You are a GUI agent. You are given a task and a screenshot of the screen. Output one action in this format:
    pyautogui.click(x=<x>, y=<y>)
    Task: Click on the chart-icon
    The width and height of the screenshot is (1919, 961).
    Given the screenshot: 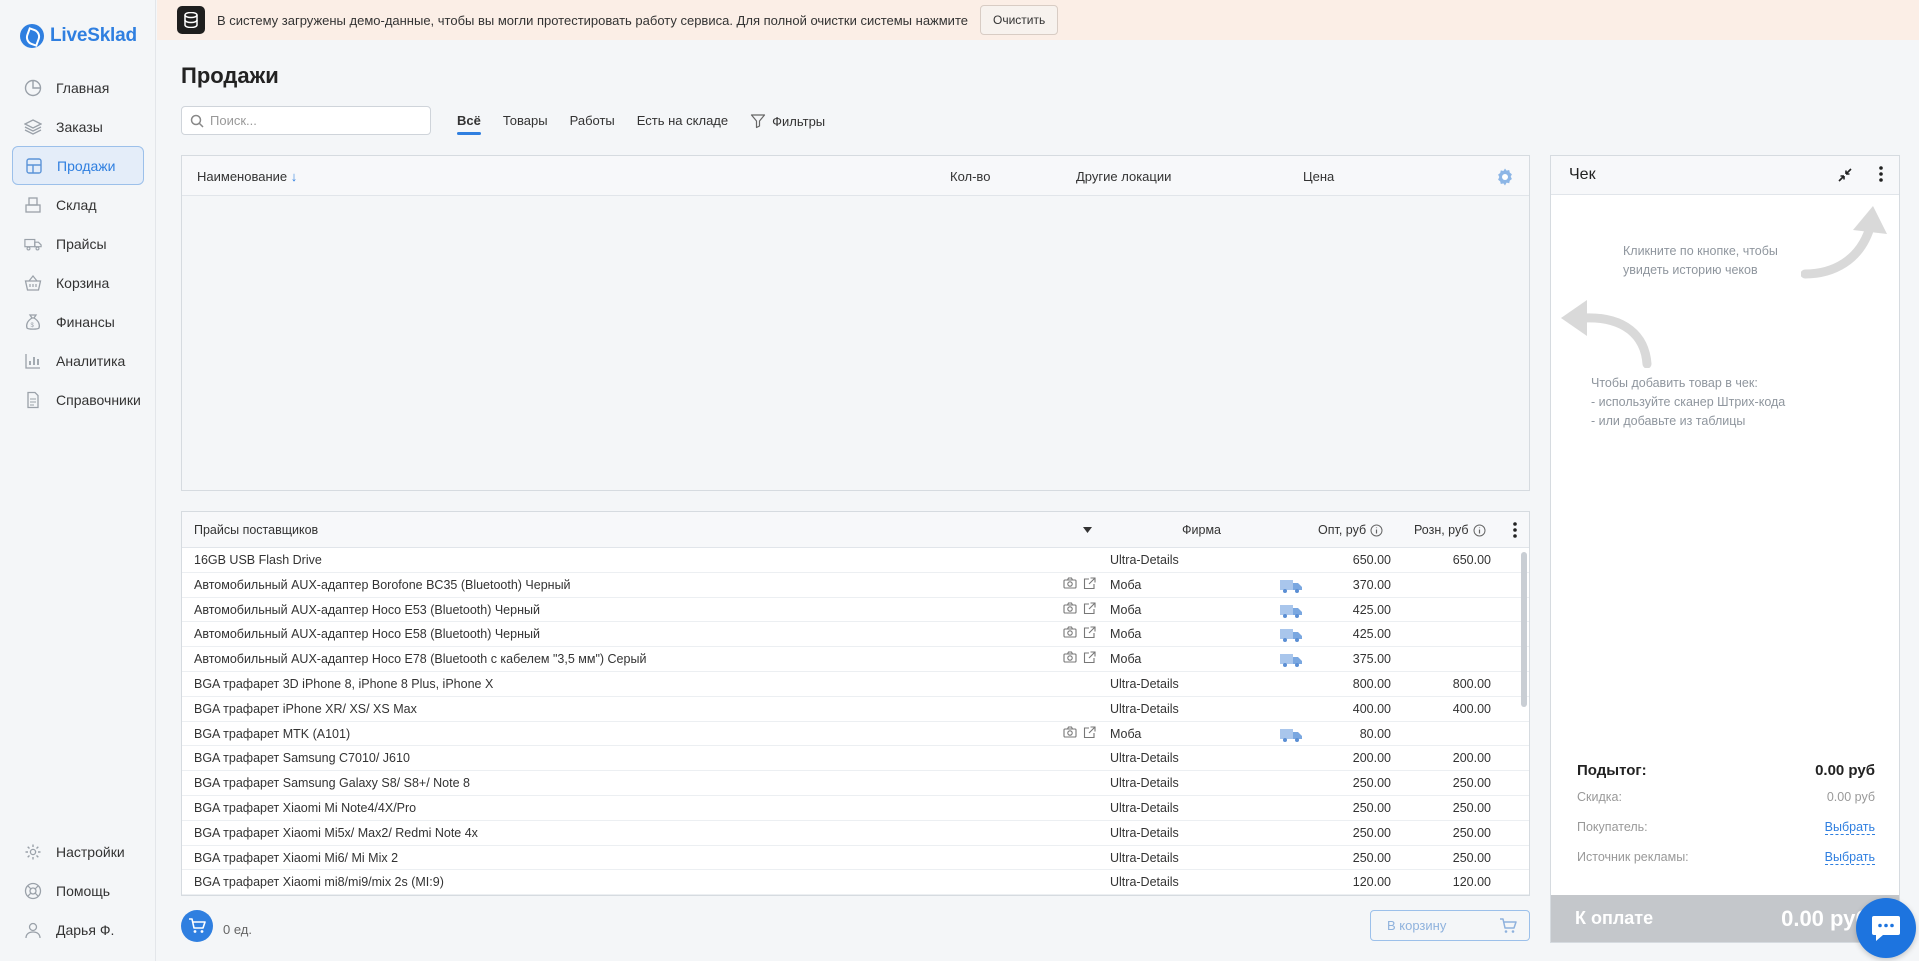 What is the action you would take?
    pyautogui.click(x=33, y=361)
    